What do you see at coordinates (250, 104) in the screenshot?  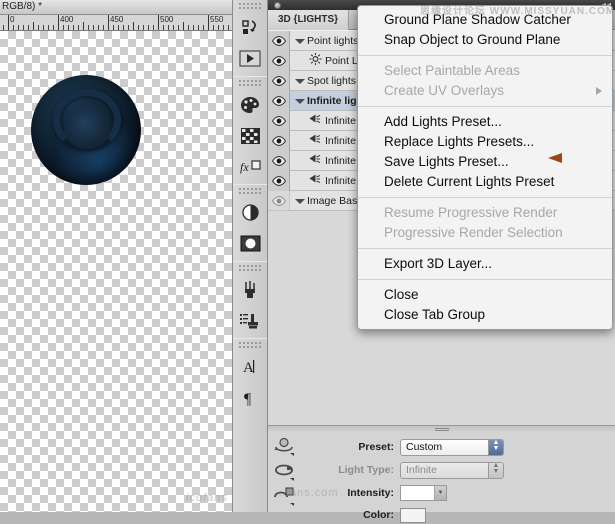 I see `palette-tool` at bounding box center [250, 104].